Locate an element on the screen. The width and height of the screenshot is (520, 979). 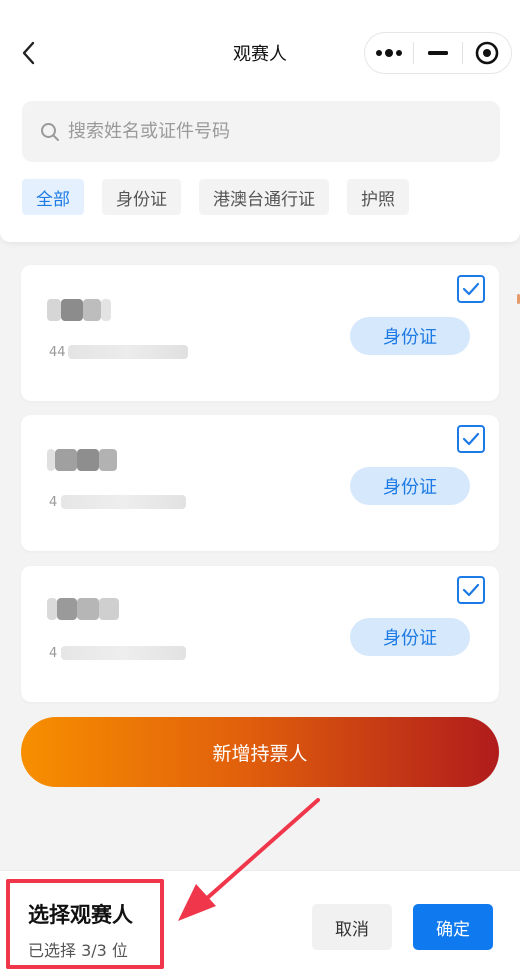
minimize-button is located at coordinates (438, 53).